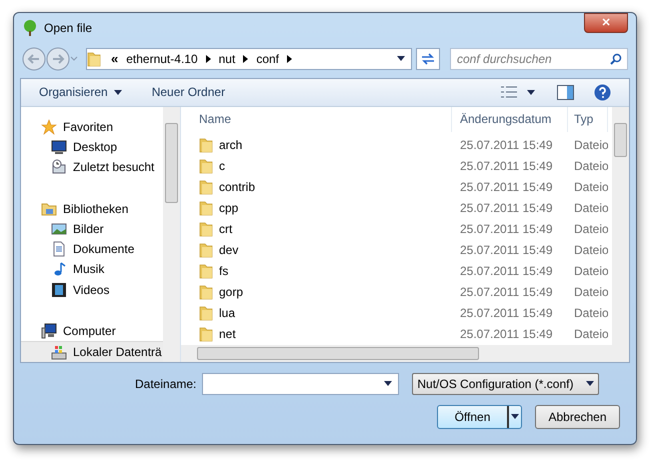 This screenshot has height=465, width=656. What do you see at coordinates (531, 92) in the screenshot?
I see `view-dropdown-icon` at bounding box center [531, 92].